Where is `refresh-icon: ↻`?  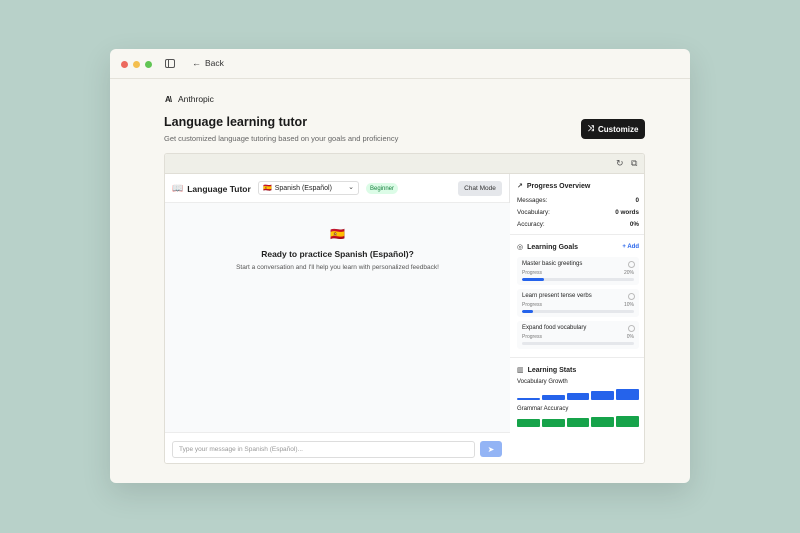 refresh-icon: ↻ is located at coordinates (620, 163).